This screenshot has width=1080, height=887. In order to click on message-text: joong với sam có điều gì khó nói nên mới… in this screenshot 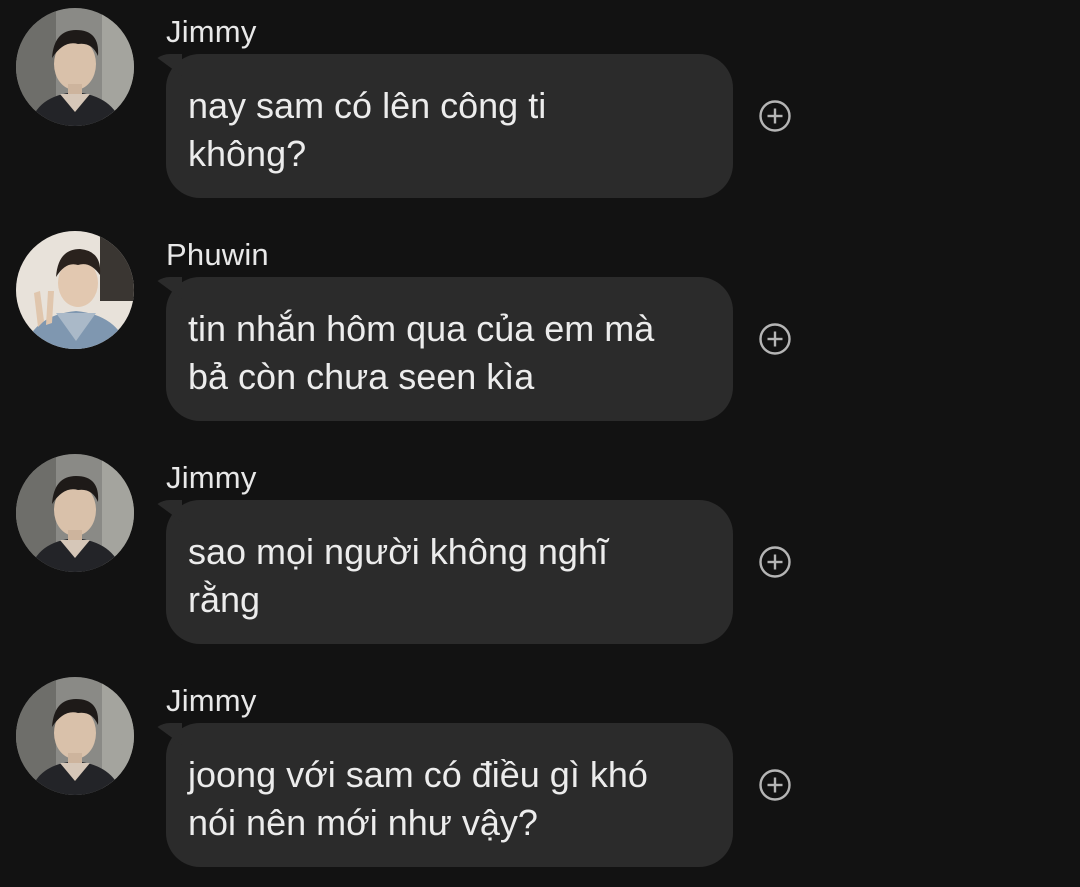, I will do `click(418, 798)`.